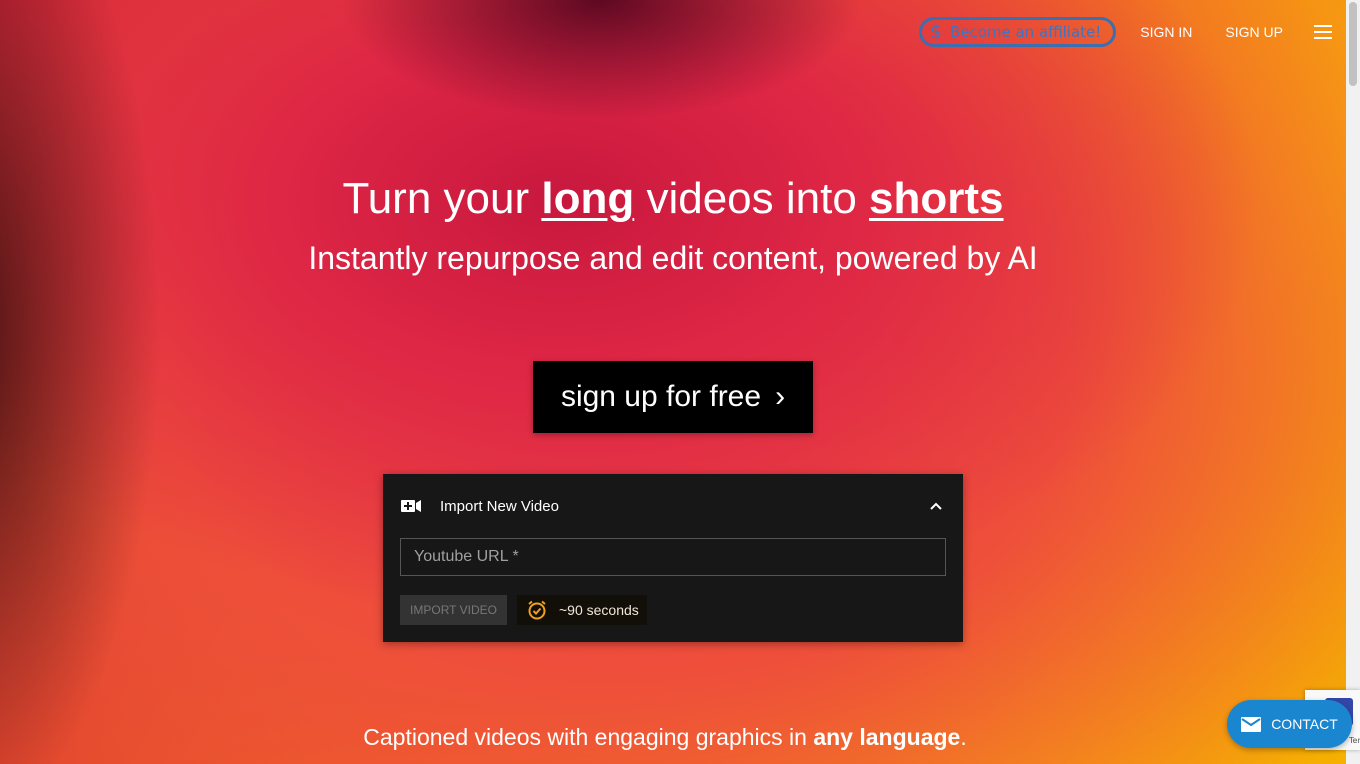  I want to click on import-video-button: IMPORT VIDEO, so click(453, 610).